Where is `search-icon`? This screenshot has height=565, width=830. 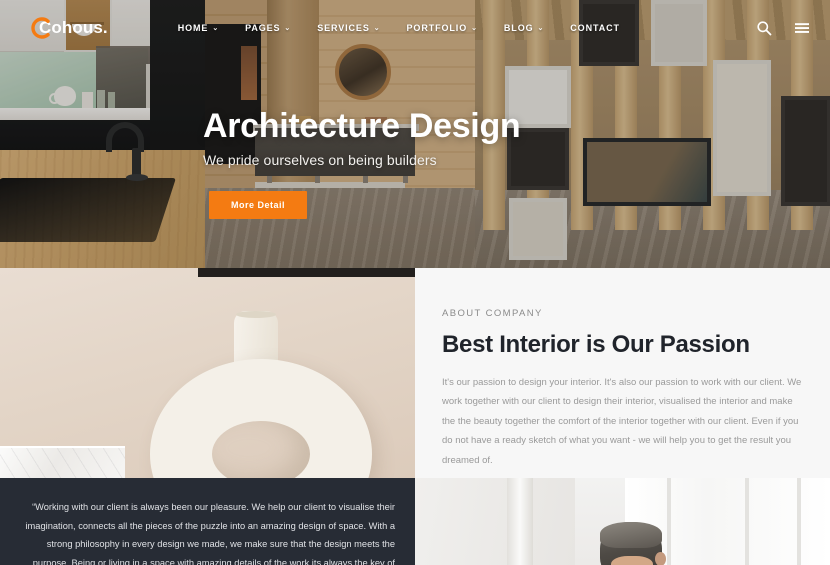
search-icon is located at coordinates (764, 28).